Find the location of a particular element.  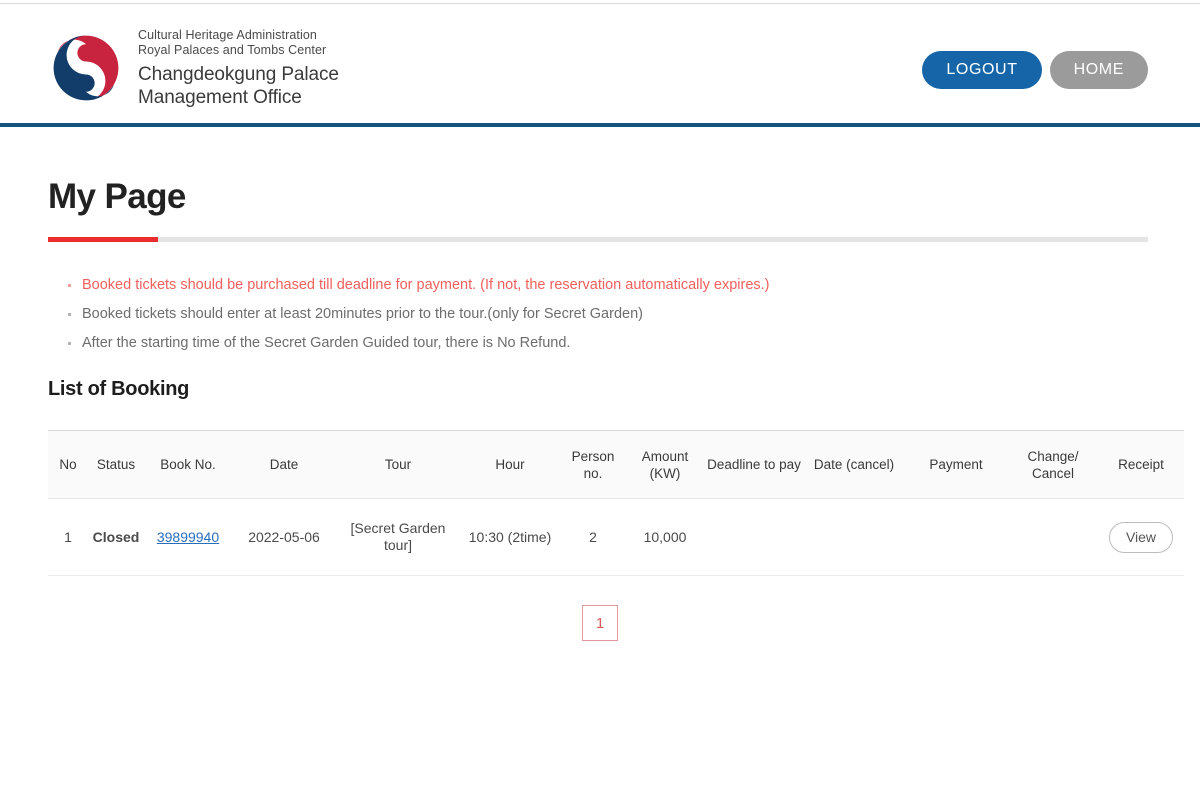

booking-number-link: 39899940 is located at coordinates (188, 537).